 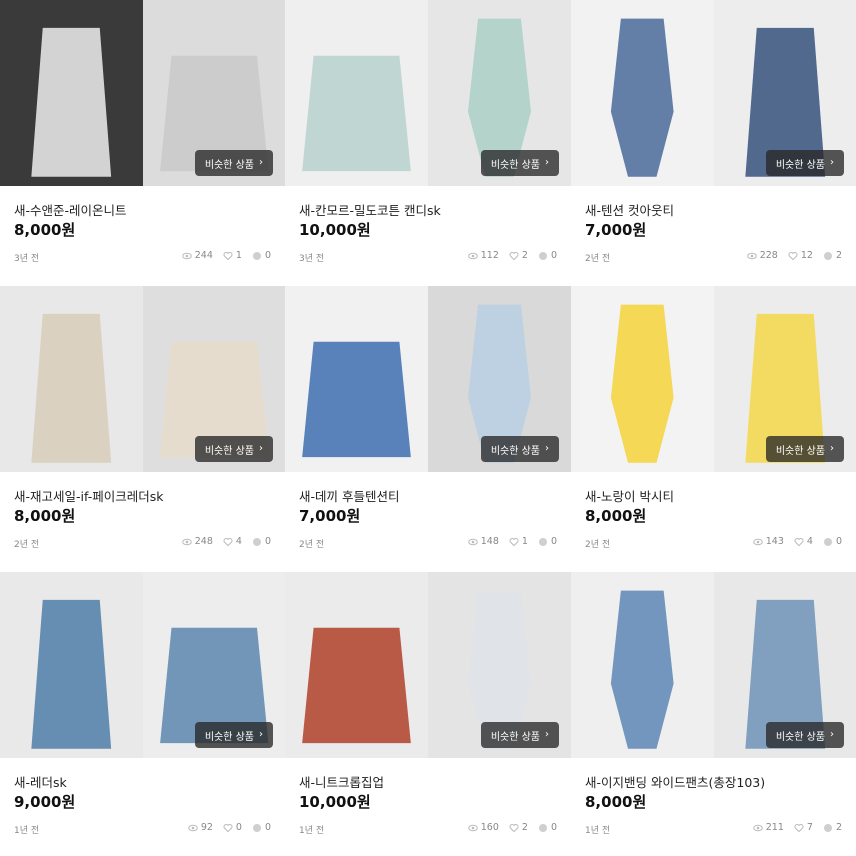 I want to click on view-count: 228, so click(x=768, y=255).